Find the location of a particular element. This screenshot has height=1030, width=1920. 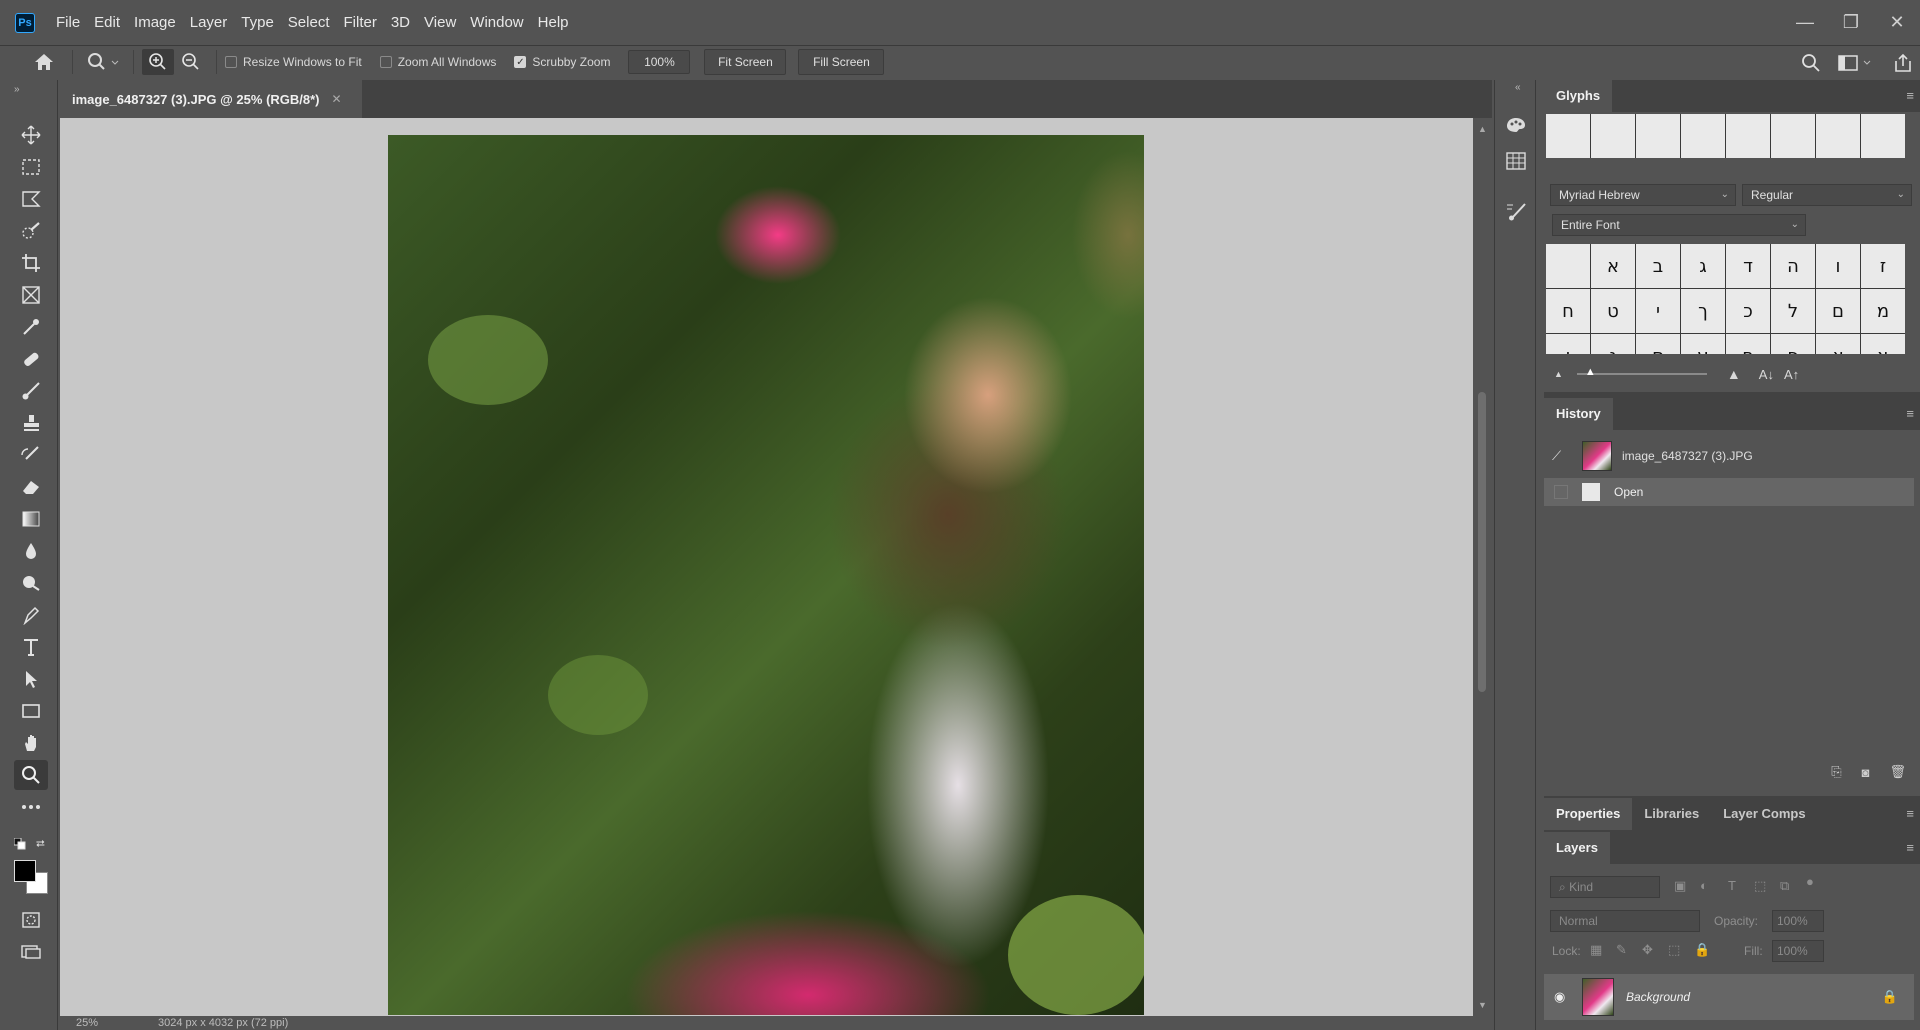

share-icon is located at coordinates (1903, 63).